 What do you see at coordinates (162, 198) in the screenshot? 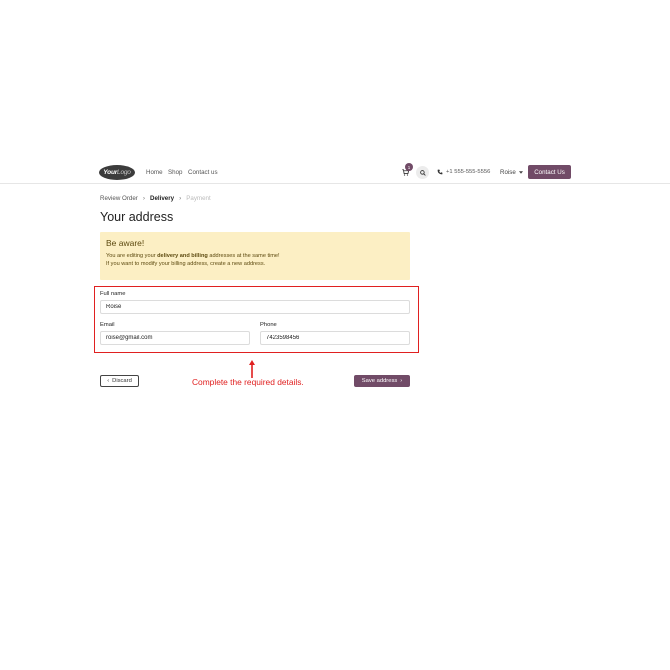
I see `breadcrumb-delivery: Delivery` at bounding box center [162, 198].